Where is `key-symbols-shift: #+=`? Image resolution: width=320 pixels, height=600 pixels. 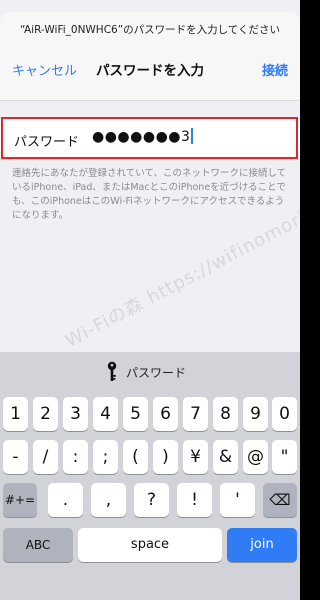
key-symbols-shift: #+= is located at coordinates (20, 500).